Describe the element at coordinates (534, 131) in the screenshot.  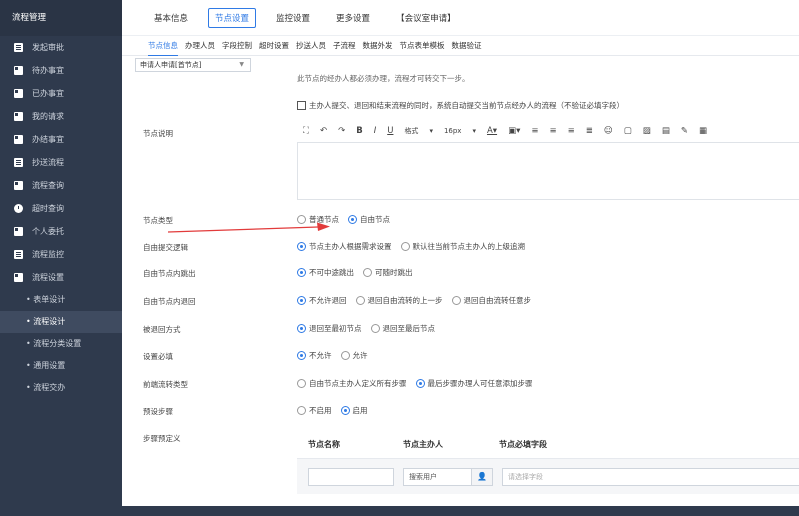
I see `align-left-icon: ≡` at that location.